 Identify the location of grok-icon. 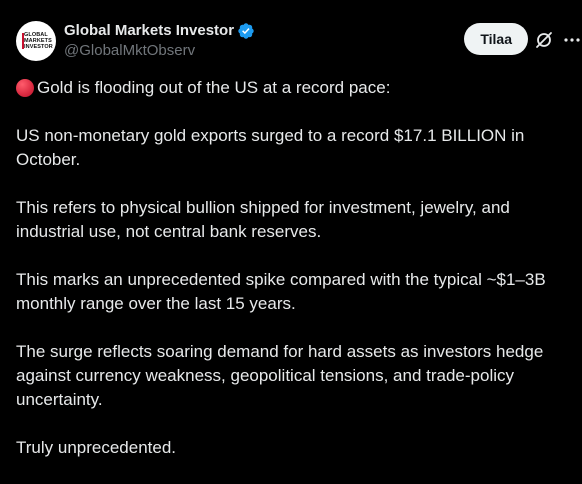
(544, 40).